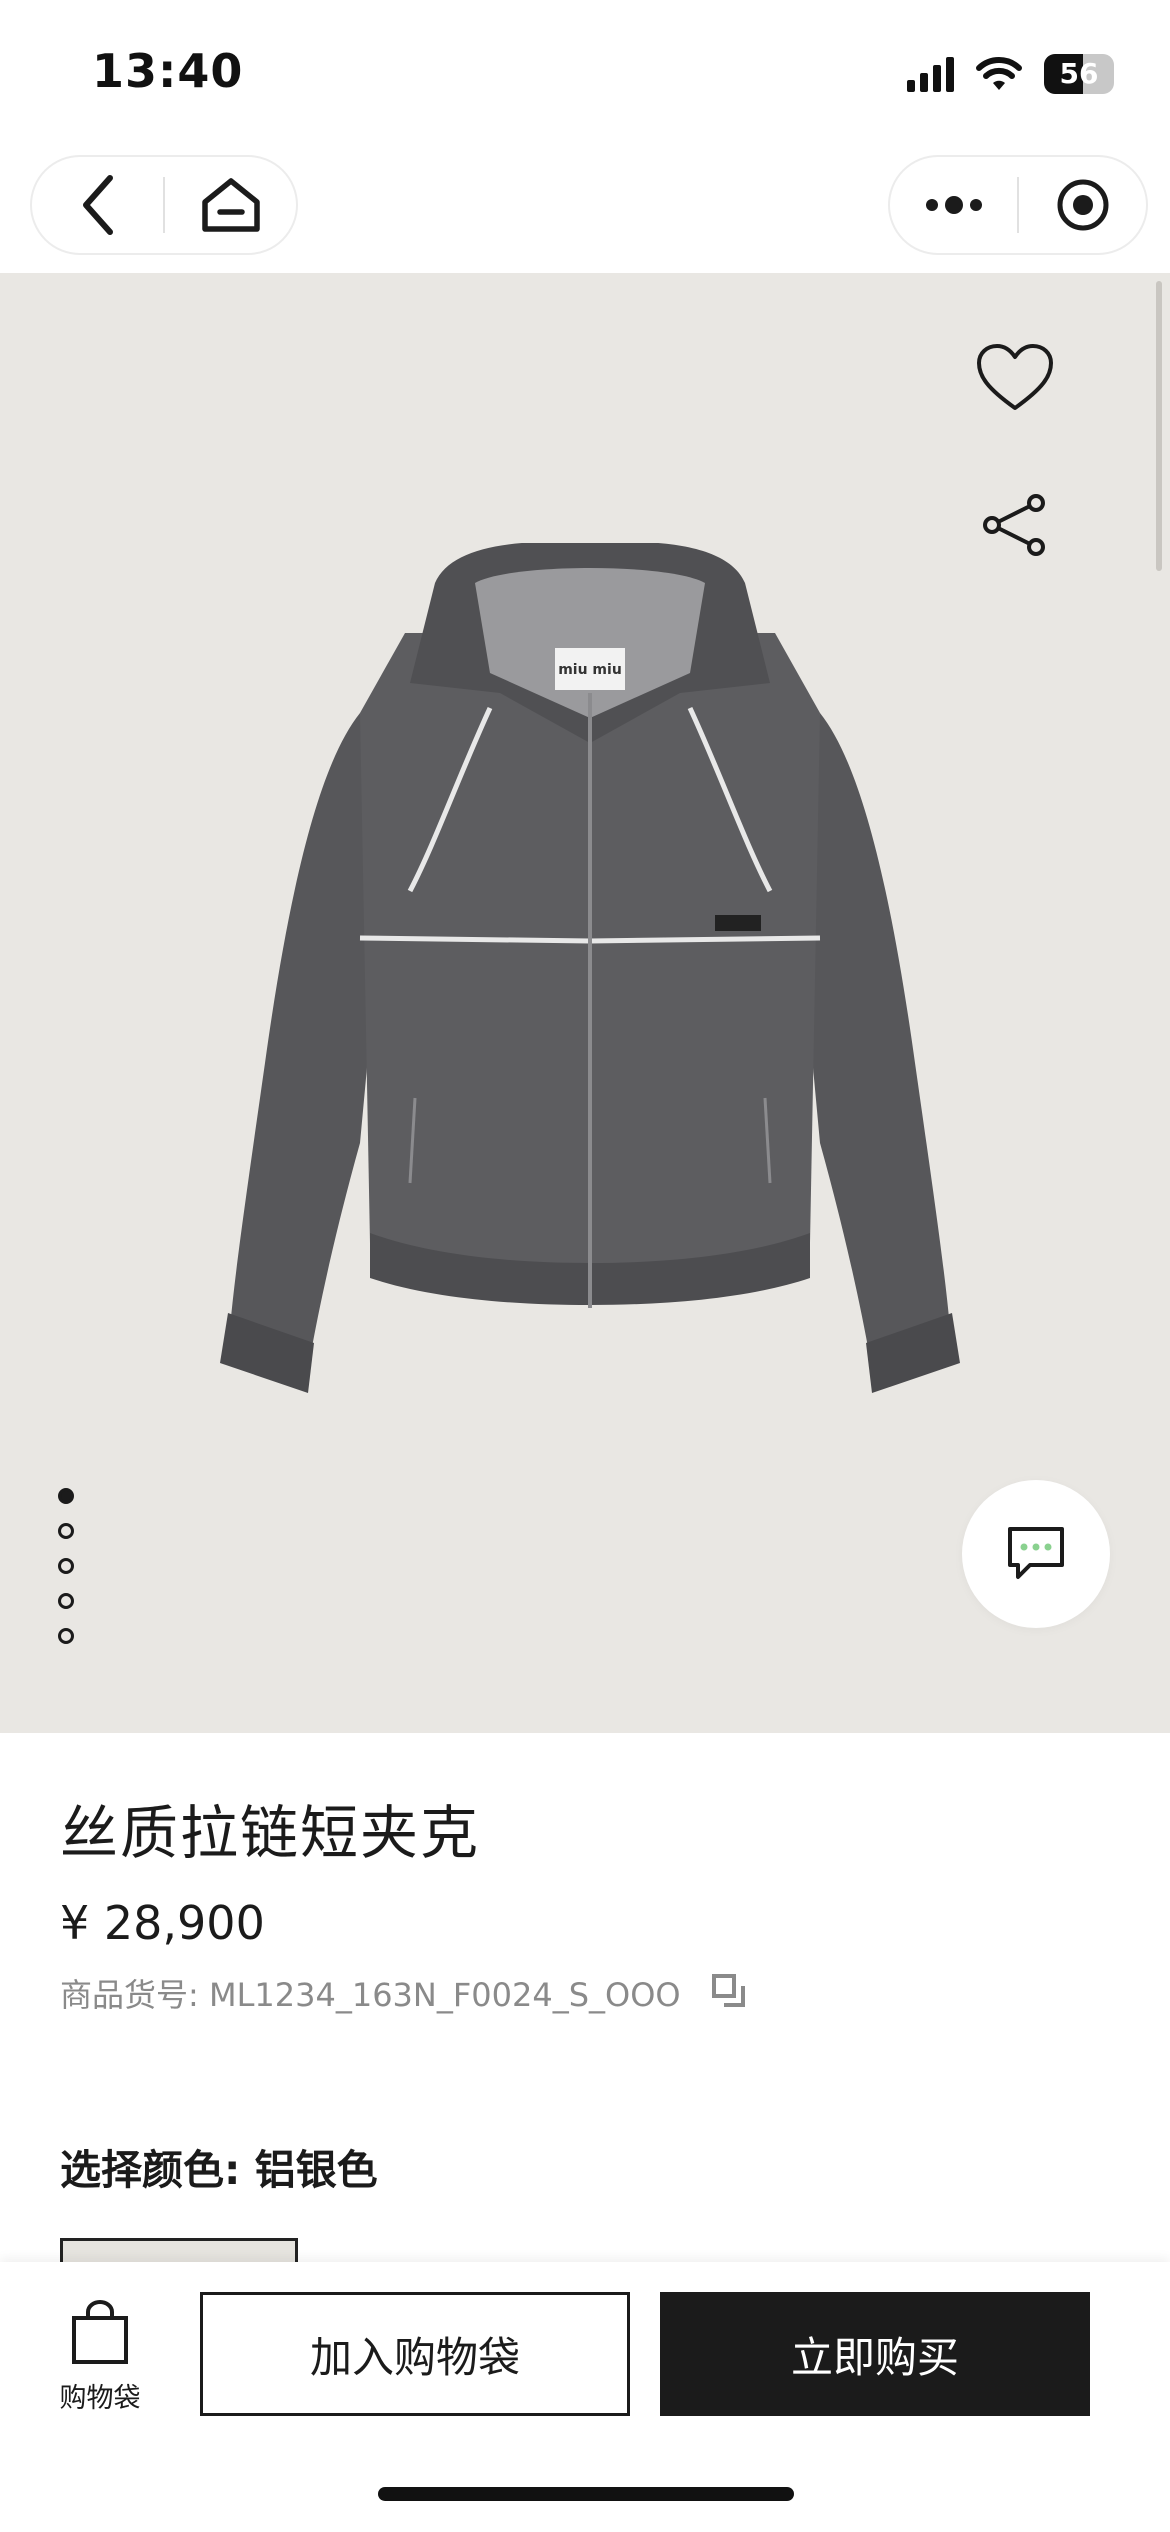  What do you see at coordinates (586, 2494) in the screenshot?
I see `home-indicator` at bounding box center [586, 2494].